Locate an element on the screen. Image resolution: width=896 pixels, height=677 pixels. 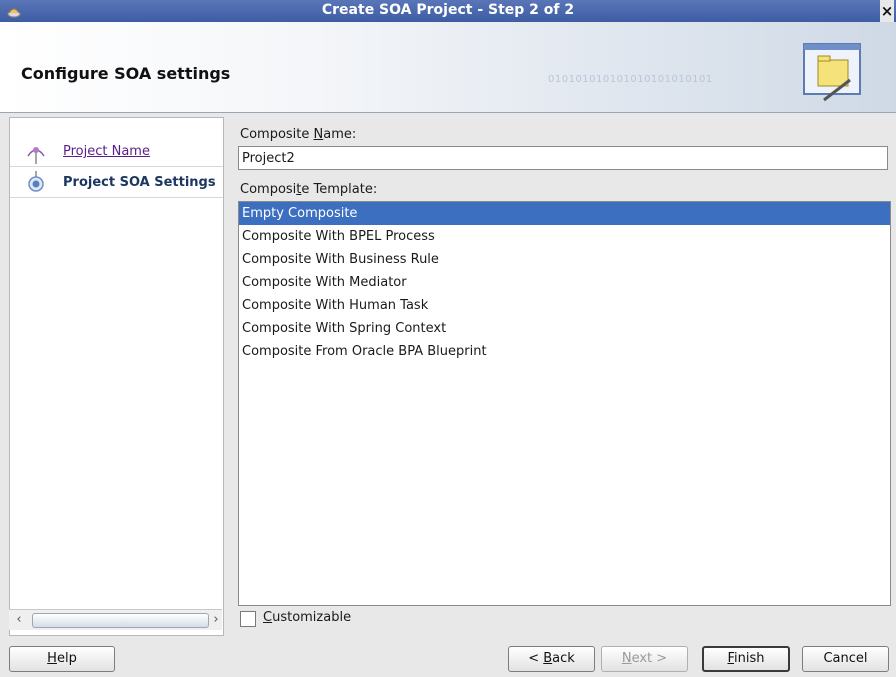
nav-horizontal-scrollbar: ‹ › is located at coordinates (115, 619).